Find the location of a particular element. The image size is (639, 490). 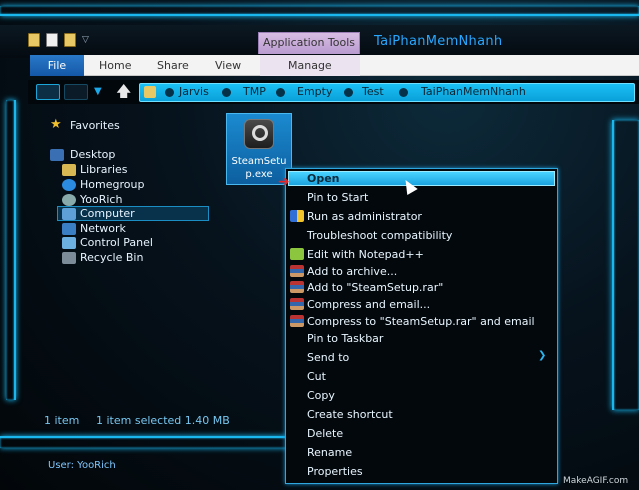

frame-left-bar is located at coordinates (11, 250).